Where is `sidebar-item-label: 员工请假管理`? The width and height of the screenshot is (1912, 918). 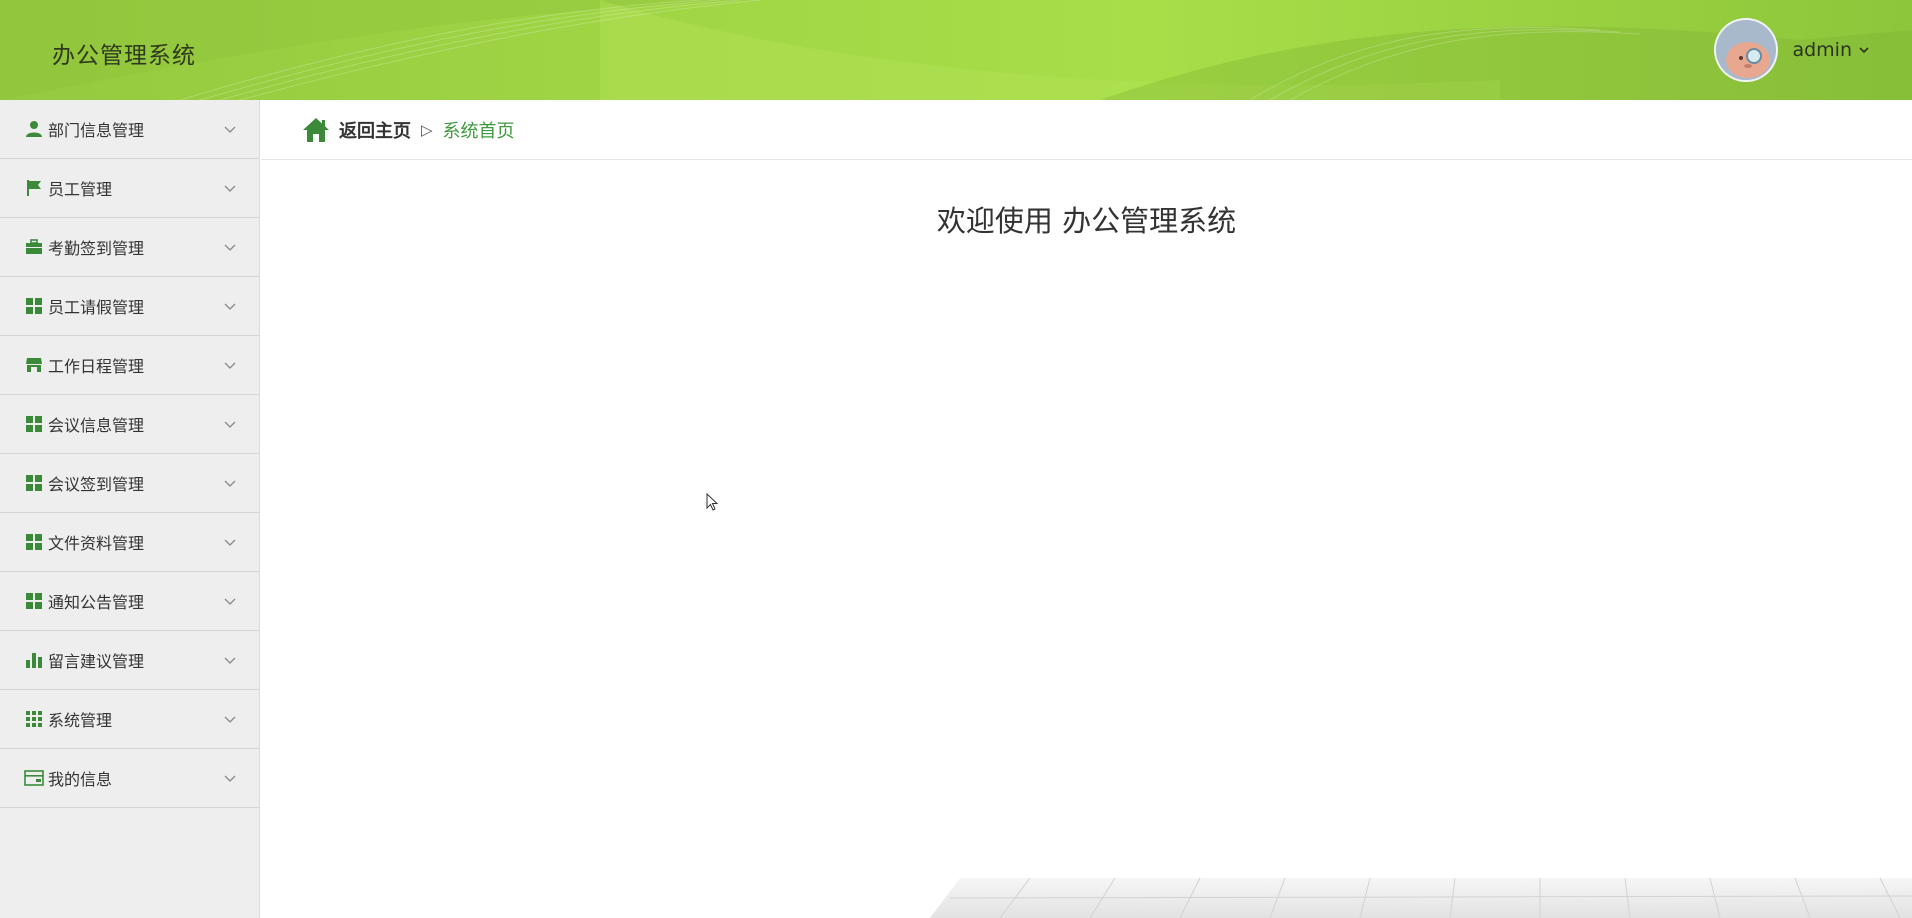
sidebar-item-label: 员工请假管理 is located at coordinates (96, 307).